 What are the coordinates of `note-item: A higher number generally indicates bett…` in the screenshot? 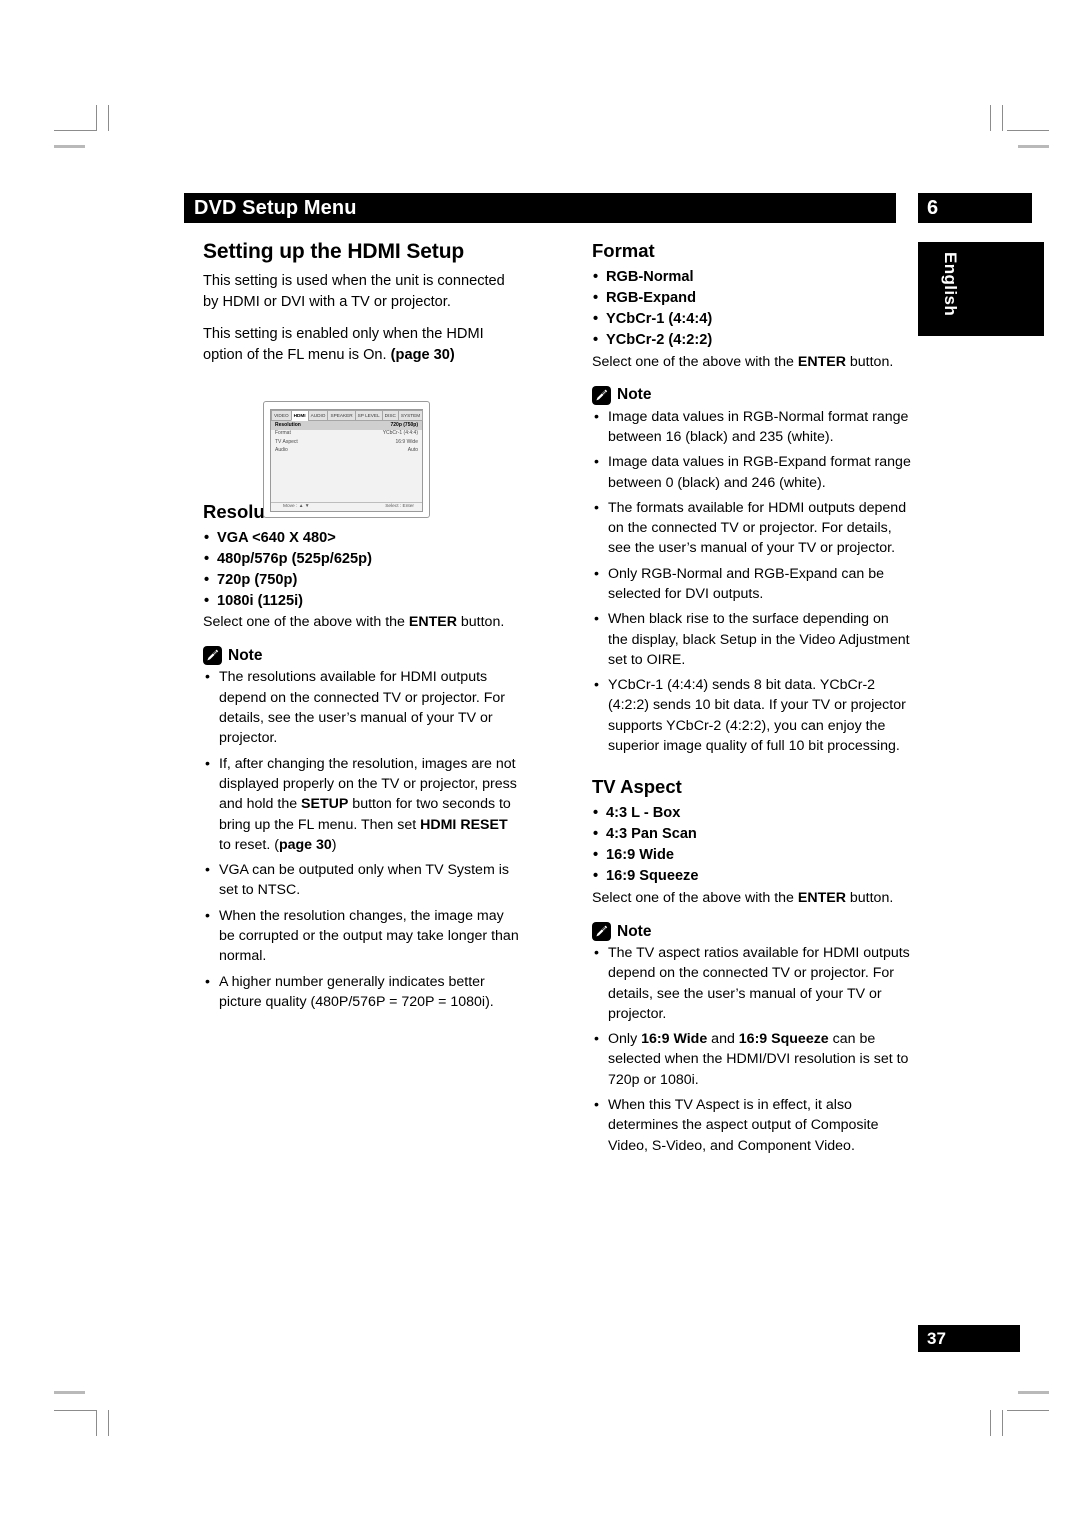 It's located at (363, 992).